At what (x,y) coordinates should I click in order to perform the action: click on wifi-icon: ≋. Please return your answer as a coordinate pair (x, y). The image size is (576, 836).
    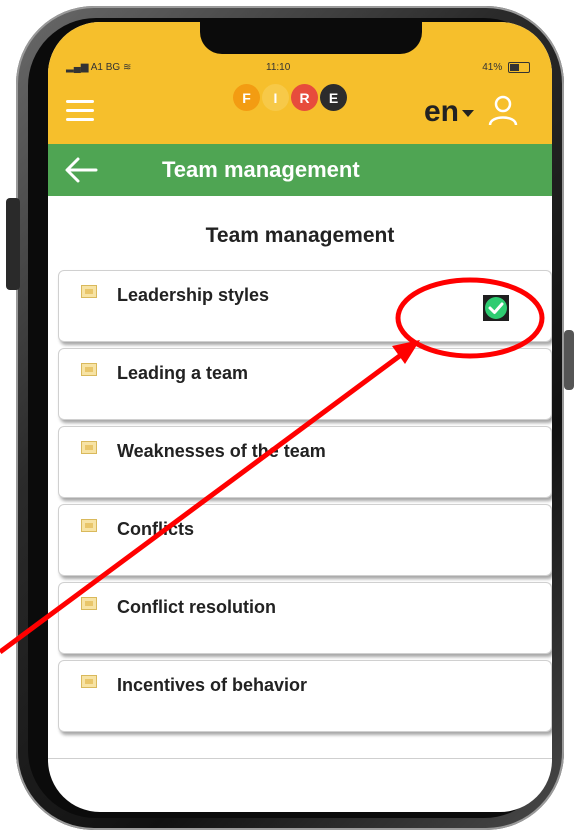
    Looking at the image, I should click on (127, 67).